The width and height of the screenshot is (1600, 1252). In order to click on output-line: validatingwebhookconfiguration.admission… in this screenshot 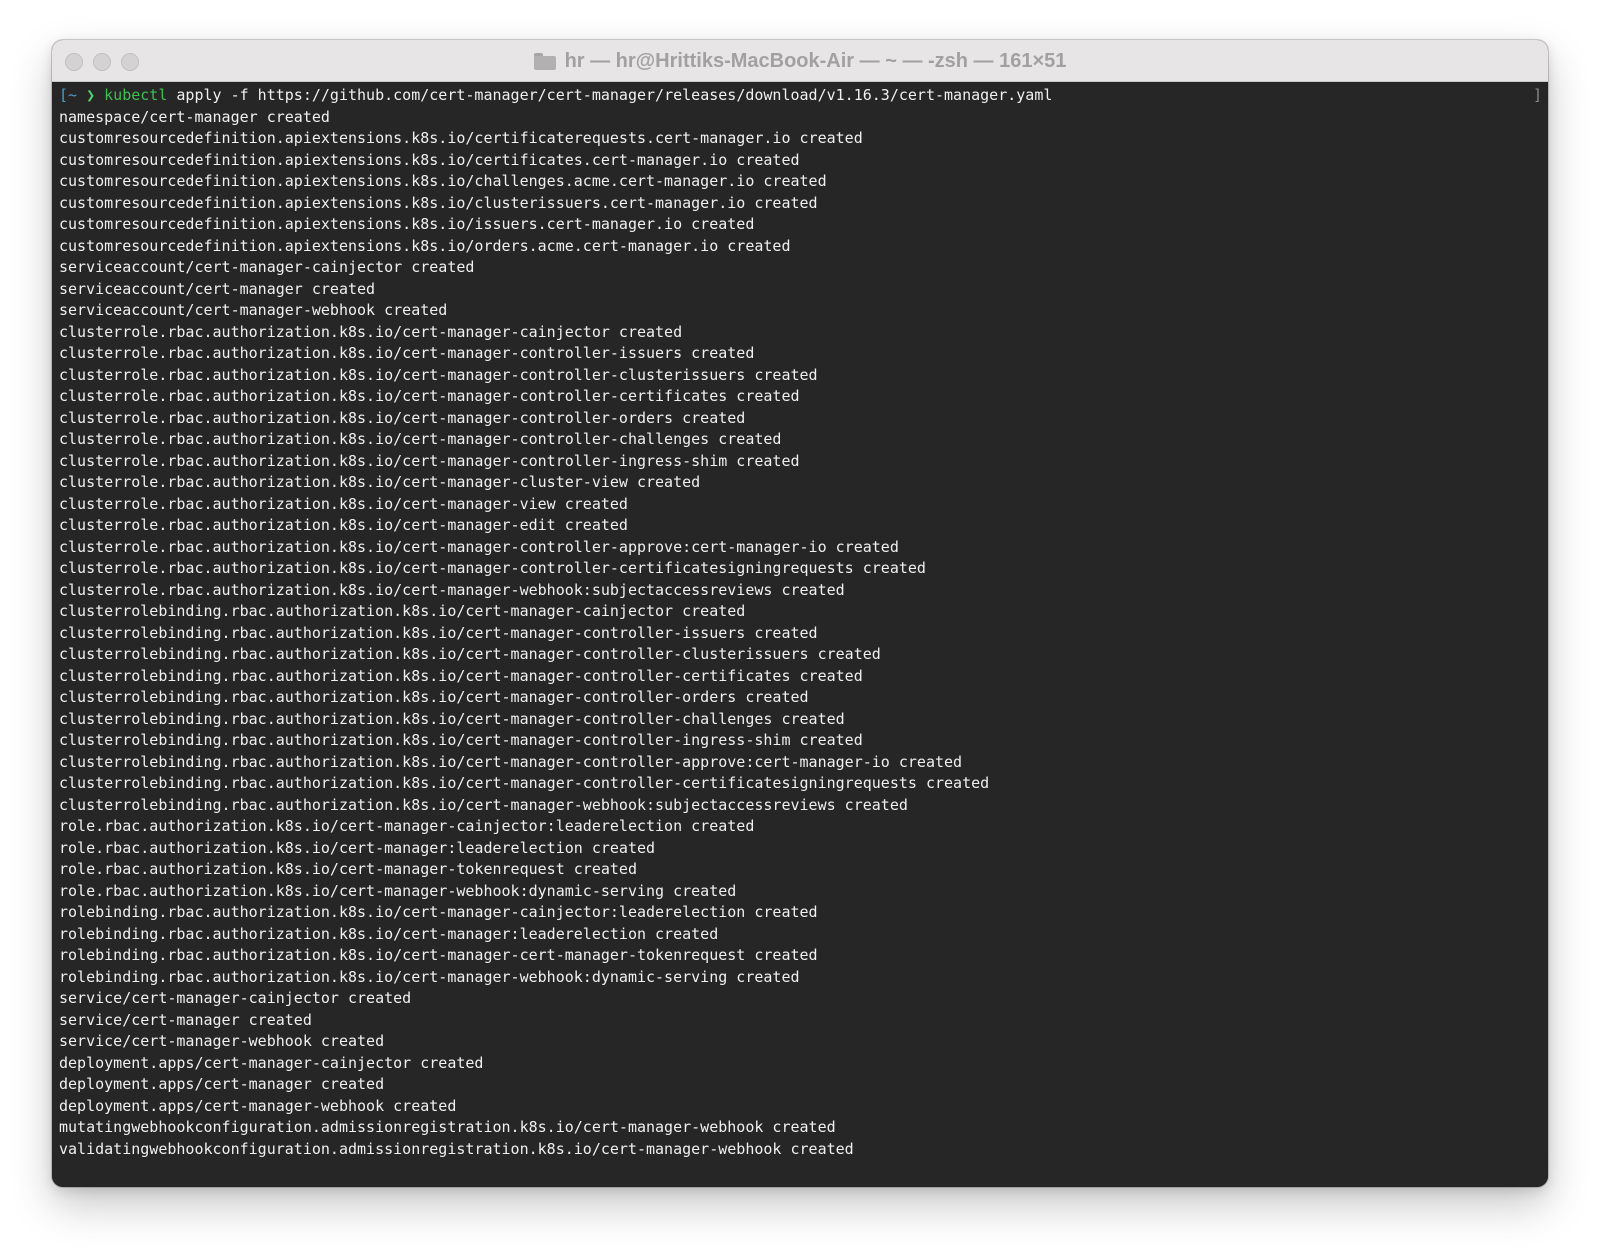, I will do `click(456, 1148)`.